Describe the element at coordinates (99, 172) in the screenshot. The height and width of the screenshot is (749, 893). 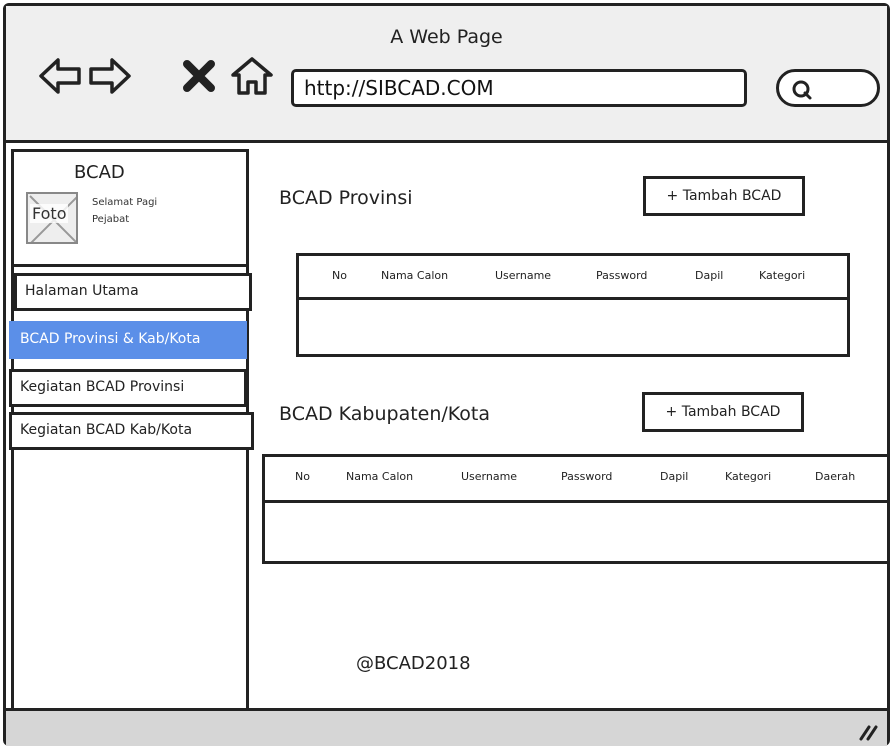
I see `brand-title: BCAD` at that location.